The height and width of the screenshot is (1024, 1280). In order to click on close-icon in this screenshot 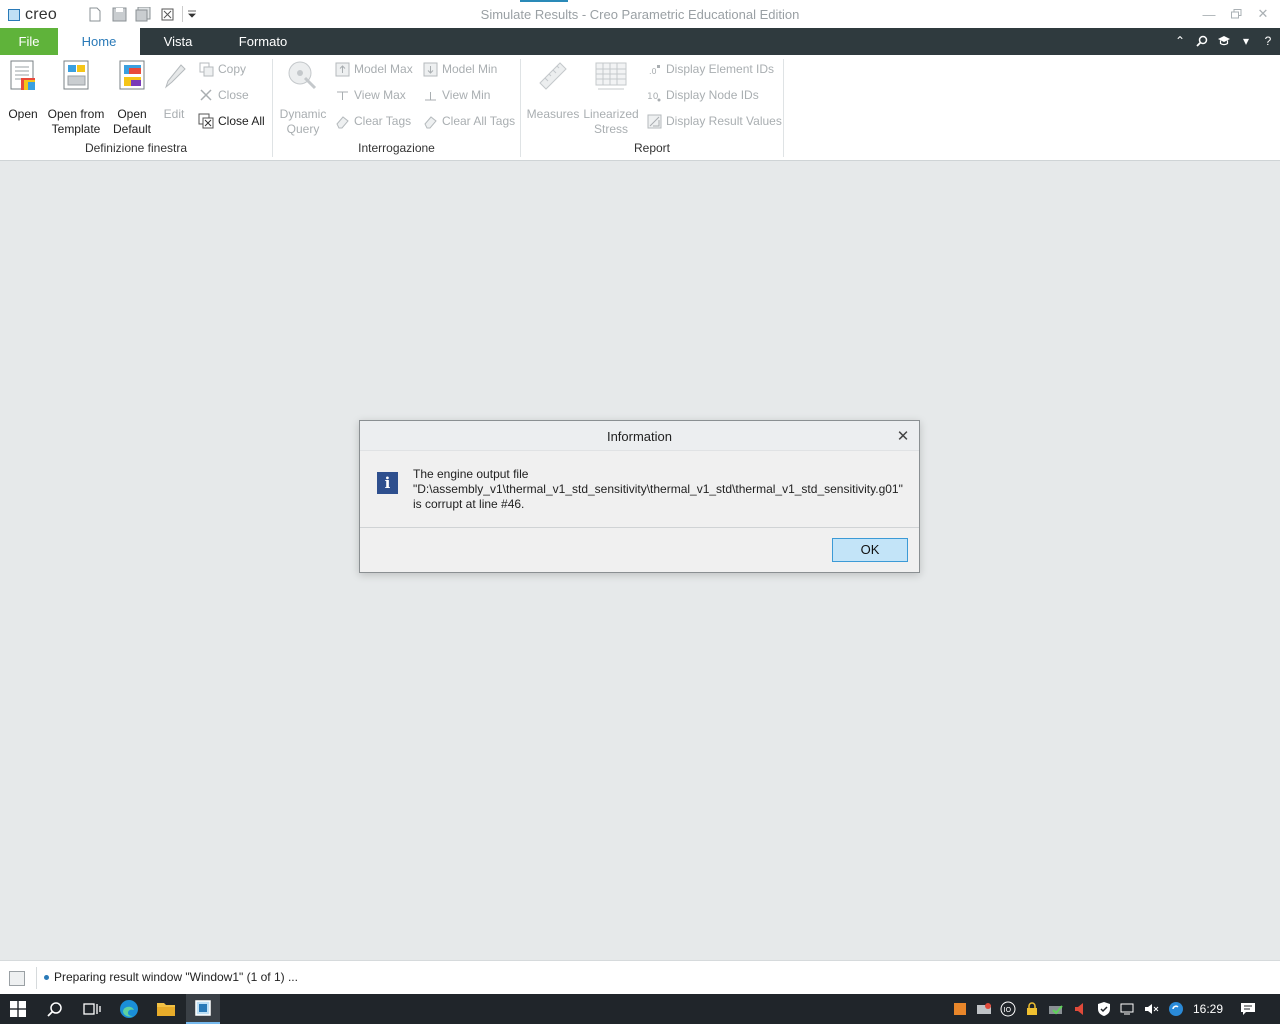, I will do `click(206, 95)`.